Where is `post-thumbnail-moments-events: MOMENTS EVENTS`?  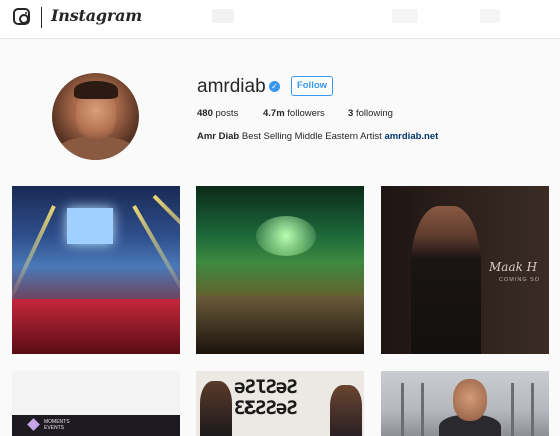
post-thumbnail-moments-events: MOMENTS EVENTS is located at coordinates (96, 403).